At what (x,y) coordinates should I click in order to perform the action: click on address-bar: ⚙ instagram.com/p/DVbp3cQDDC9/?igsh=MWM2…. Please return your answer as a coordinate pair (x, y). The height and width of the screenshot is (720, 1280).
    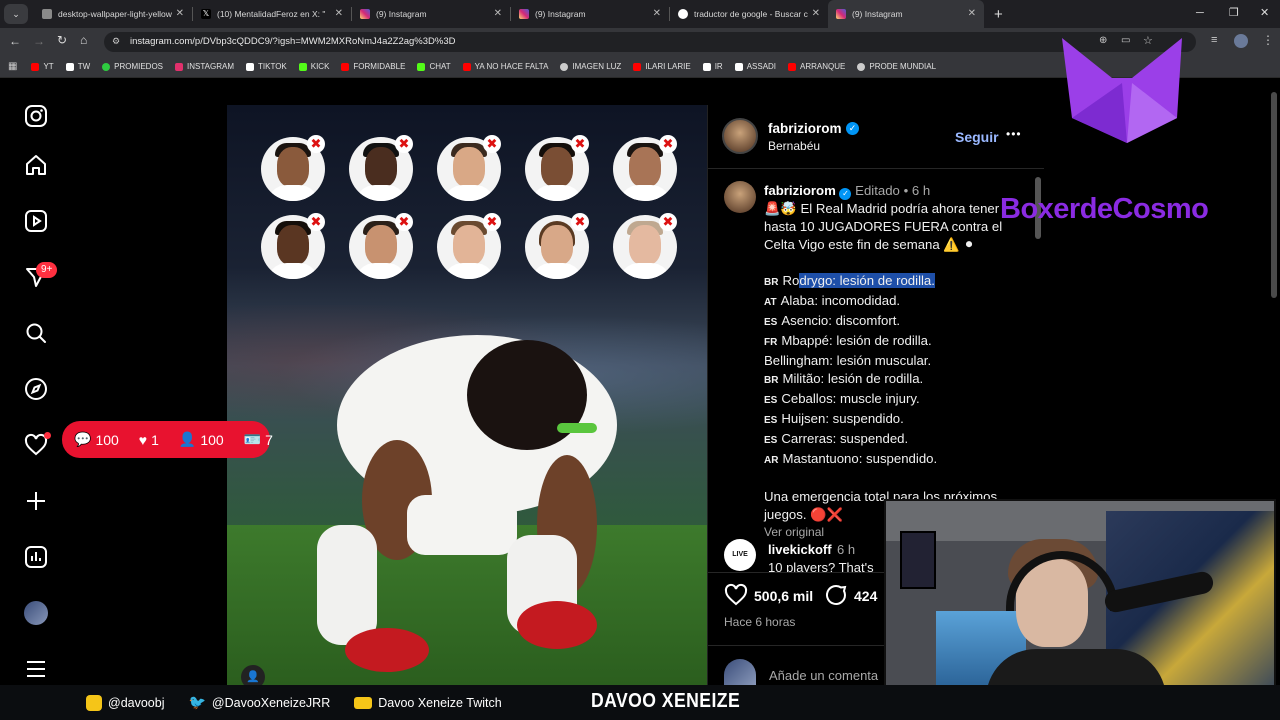
    Looking at the image, I should click on (650, 42).